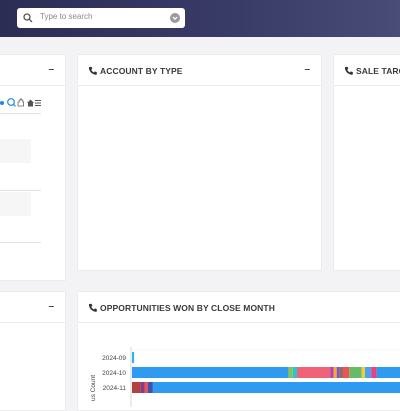 The width and height of the screenshot is (400, 411). Describe the element at coordinates (200, 18) in the screenshot. I see `top-bar: Type to search` at that location.